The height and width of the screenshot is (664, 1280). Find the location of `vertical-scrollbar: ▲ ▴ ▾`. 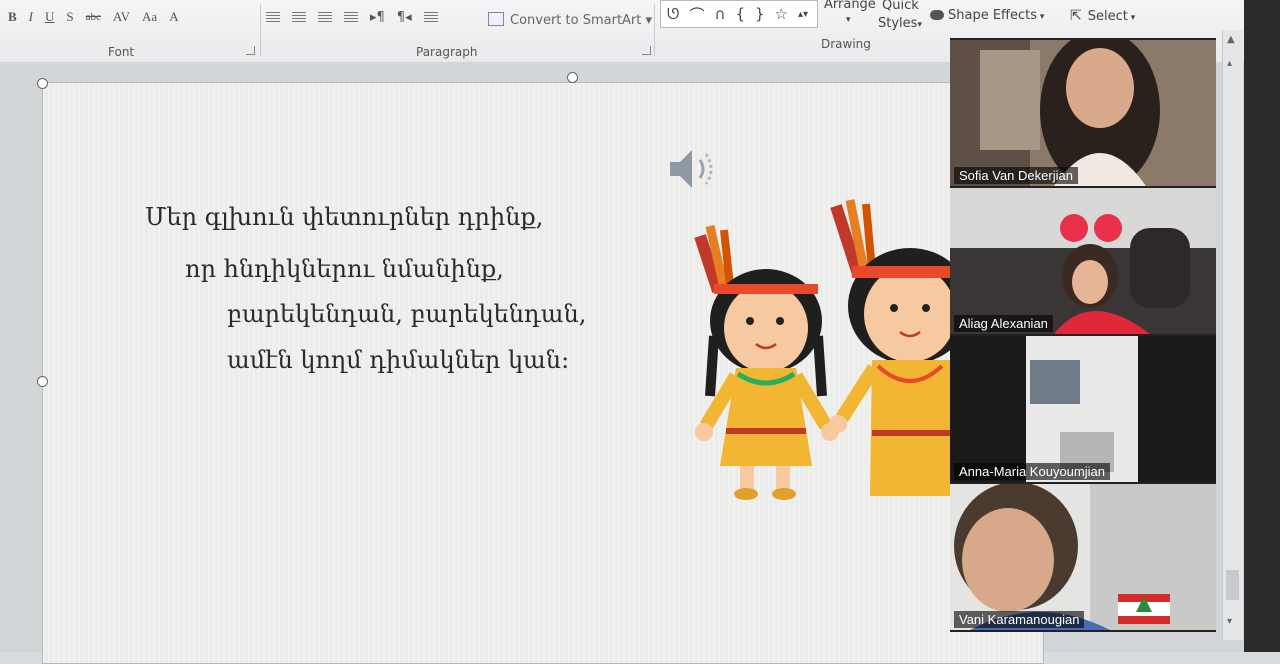

vertical-scrollbar: ▲ ▴ ▾ is located at coordinates (1232, 335).